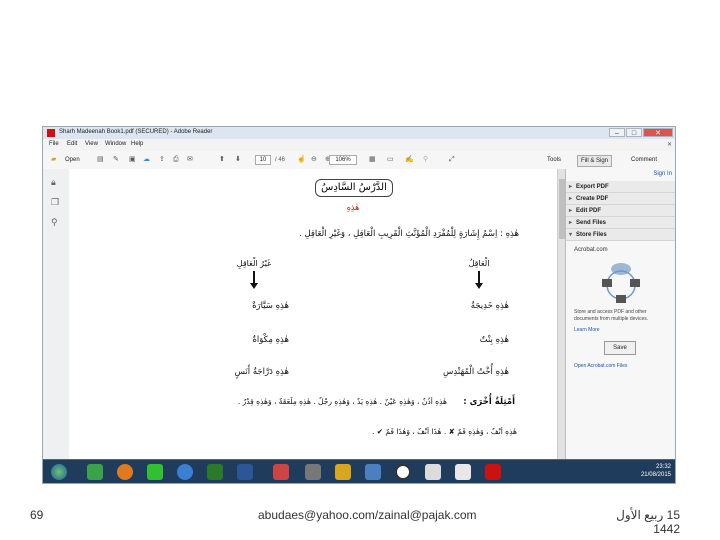 The image size is (720, 540). I want to click on line-app-icon, so click(95, 472).